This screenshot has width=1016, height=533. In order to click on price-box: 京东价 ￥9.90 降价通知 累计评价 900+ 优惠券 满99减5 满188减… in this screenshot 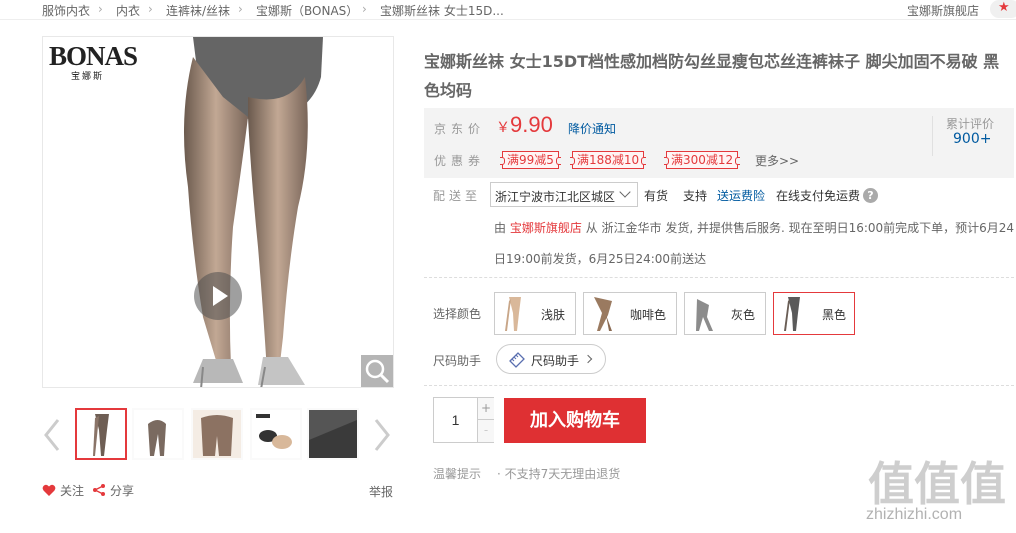, I will do `click(719, 143)`.